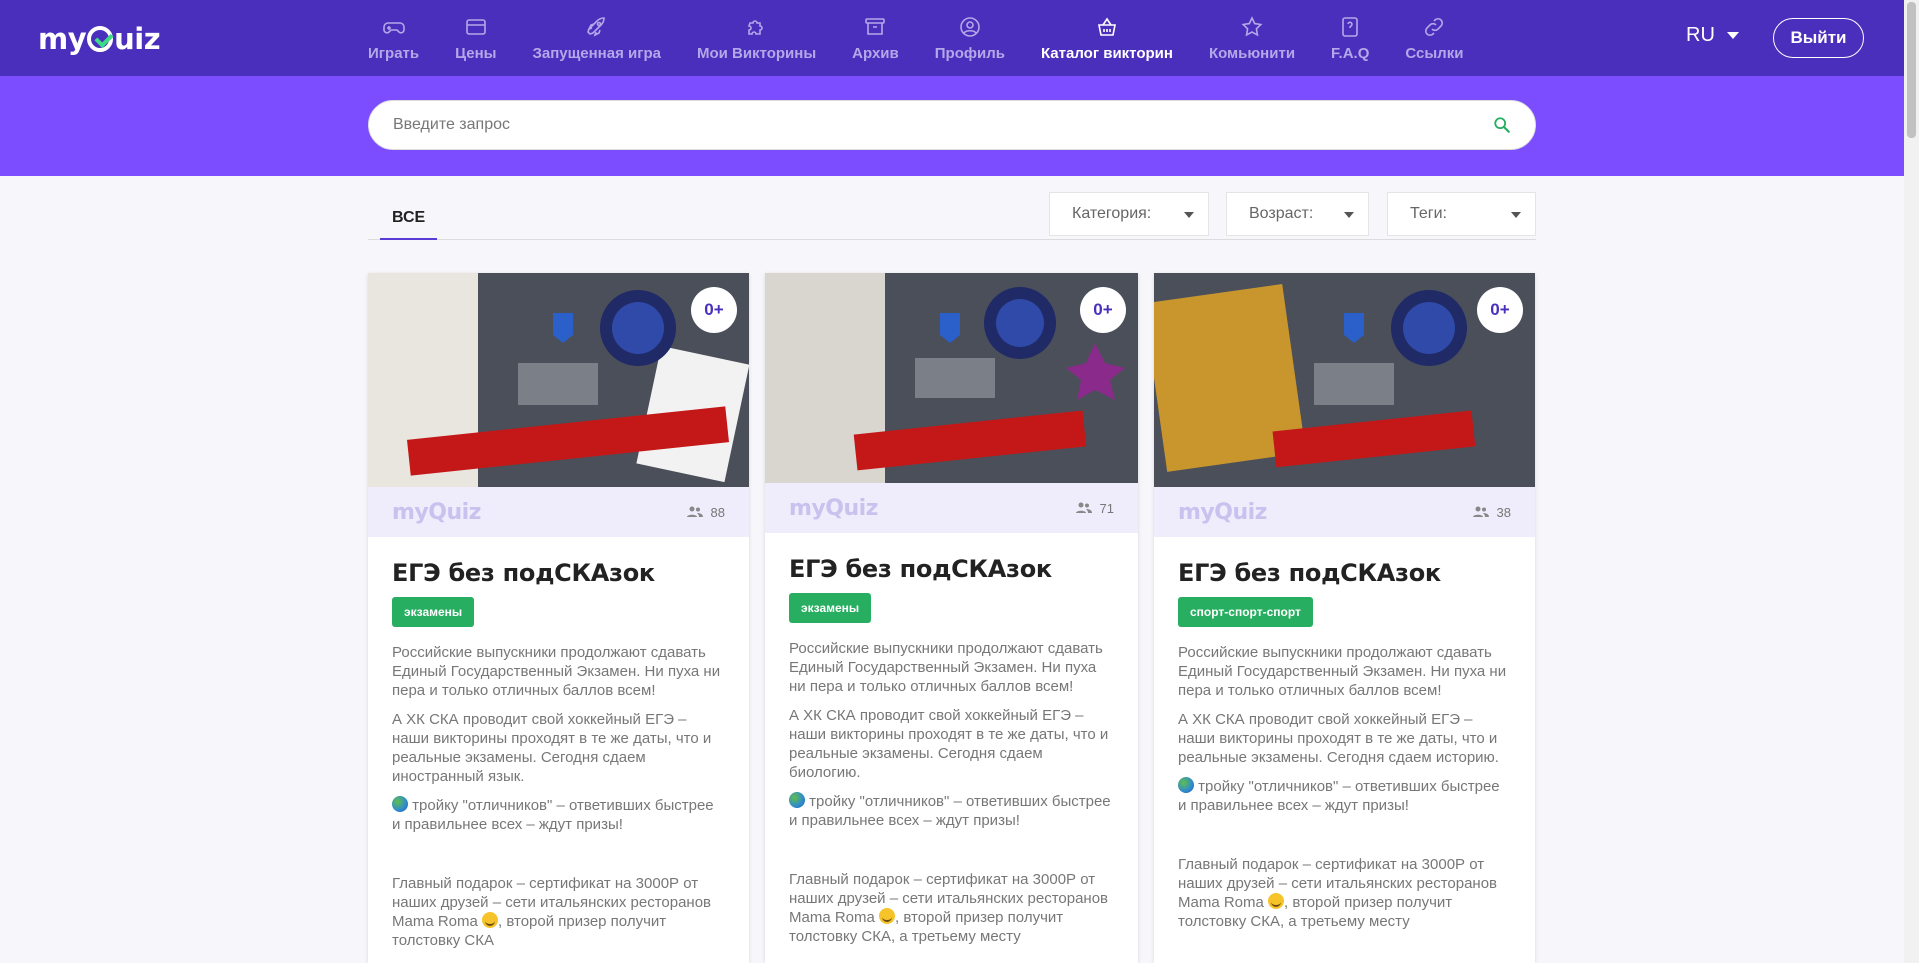 The image size is (1919, 963). What do you see at coordinates (1344, 512) in the screenshot?
I see `card-meta-strip: myQuiz 38` at bounding box center [1344, 512].